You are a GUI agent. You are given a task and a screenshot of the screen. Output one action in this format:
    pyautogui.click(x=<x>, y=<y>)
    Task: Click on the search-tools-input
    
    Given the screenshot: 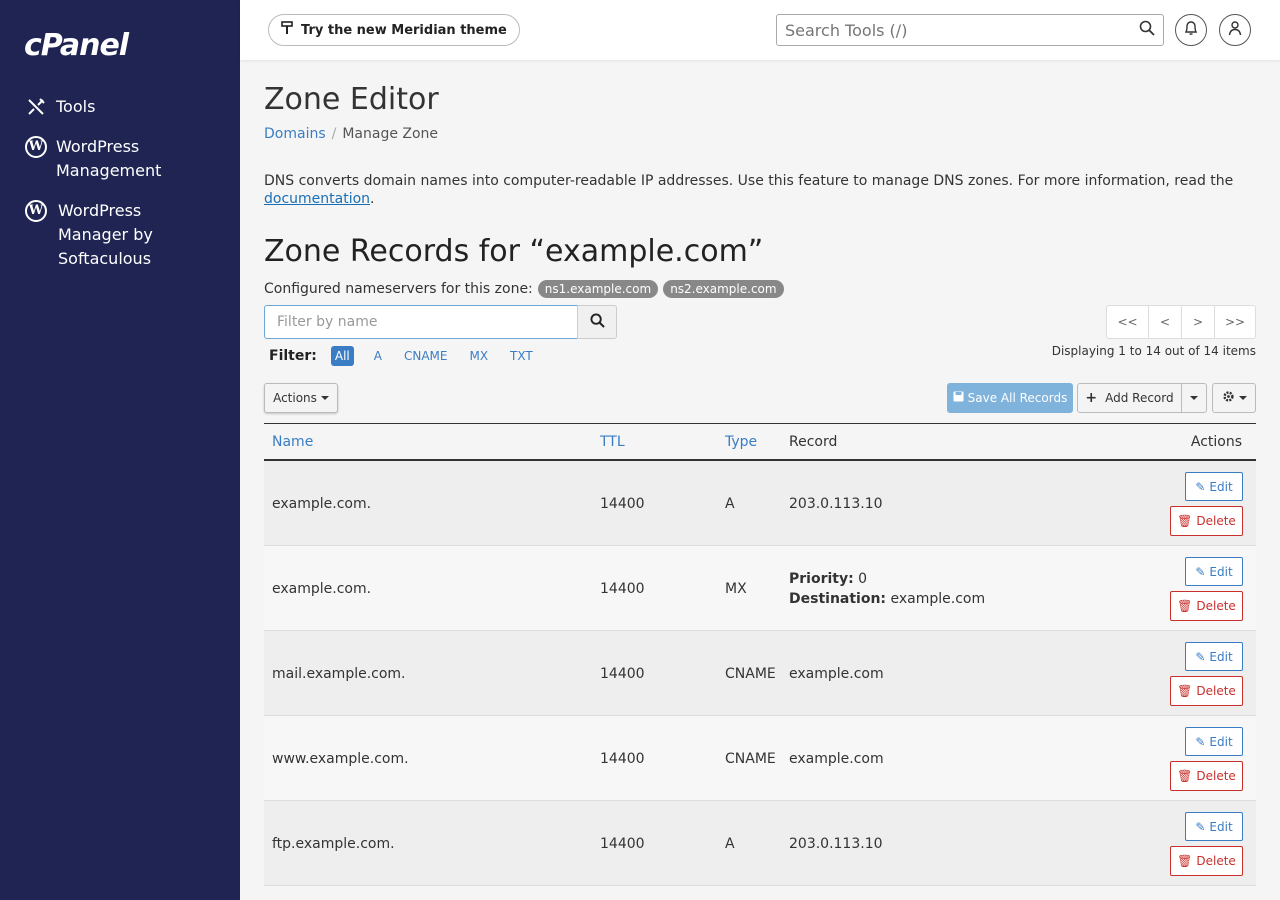 What is the action you would take?
    pyautogui.click(x=962, y=30)
    